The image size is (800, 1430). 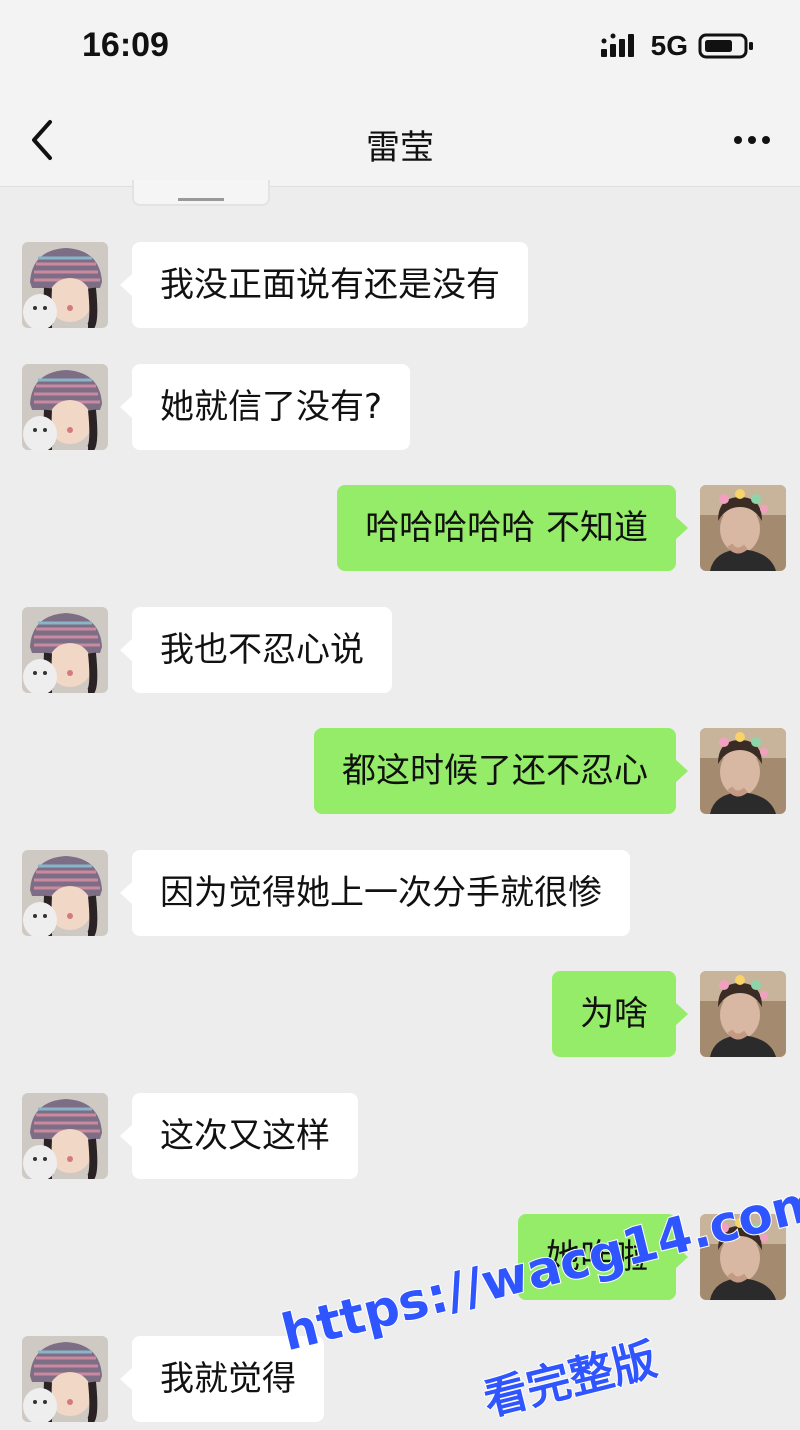 I want to click on outgoing-message: 哈哈哈哈哈 不知道, so click(x=400, y=529).